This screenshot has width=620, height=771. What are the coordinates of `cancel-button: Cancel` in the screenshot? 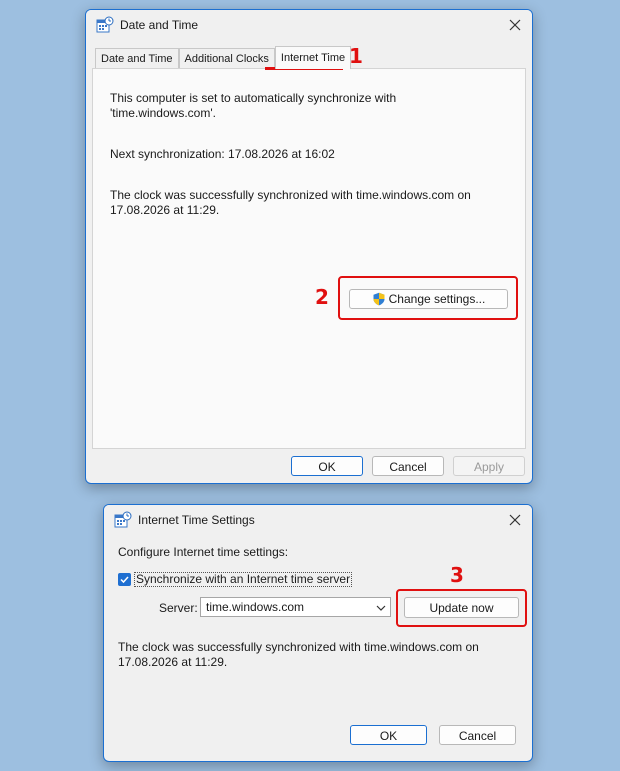 It's located at (408, 466).